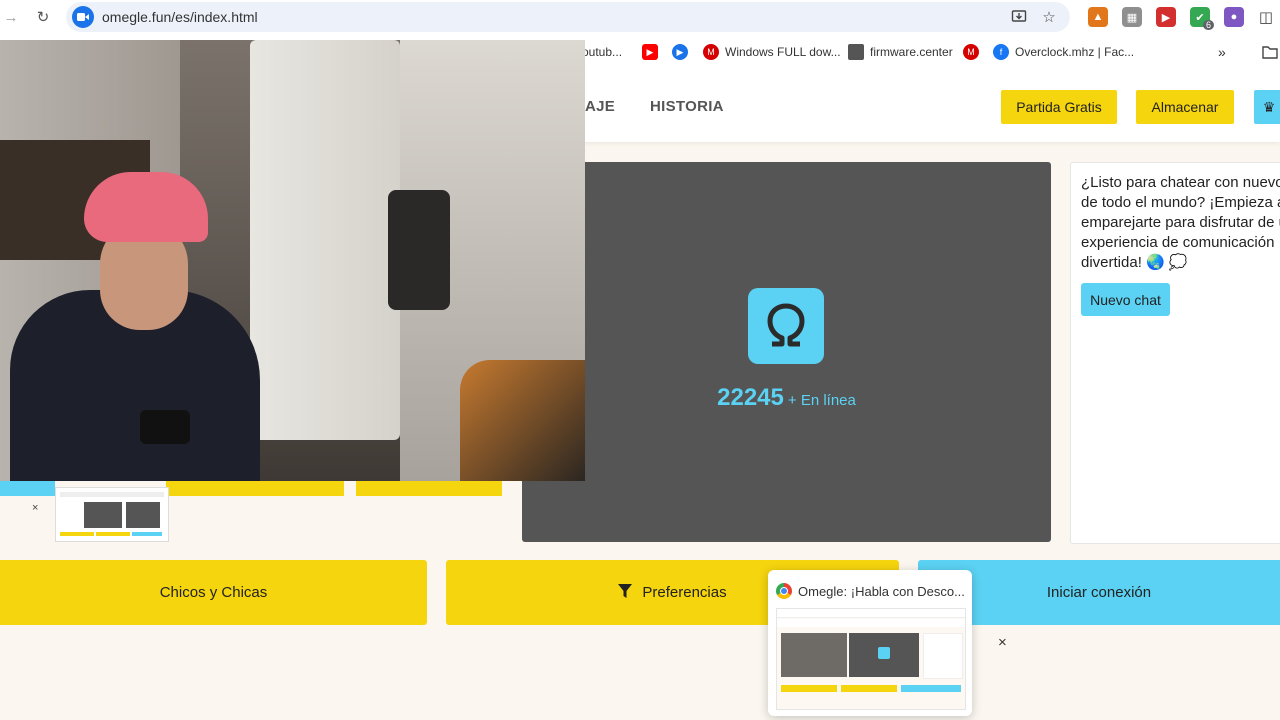  What do you see at coordinates (419, 250) in the screenshot?
I see `camera-speaker` at bounding box center [419, 250].